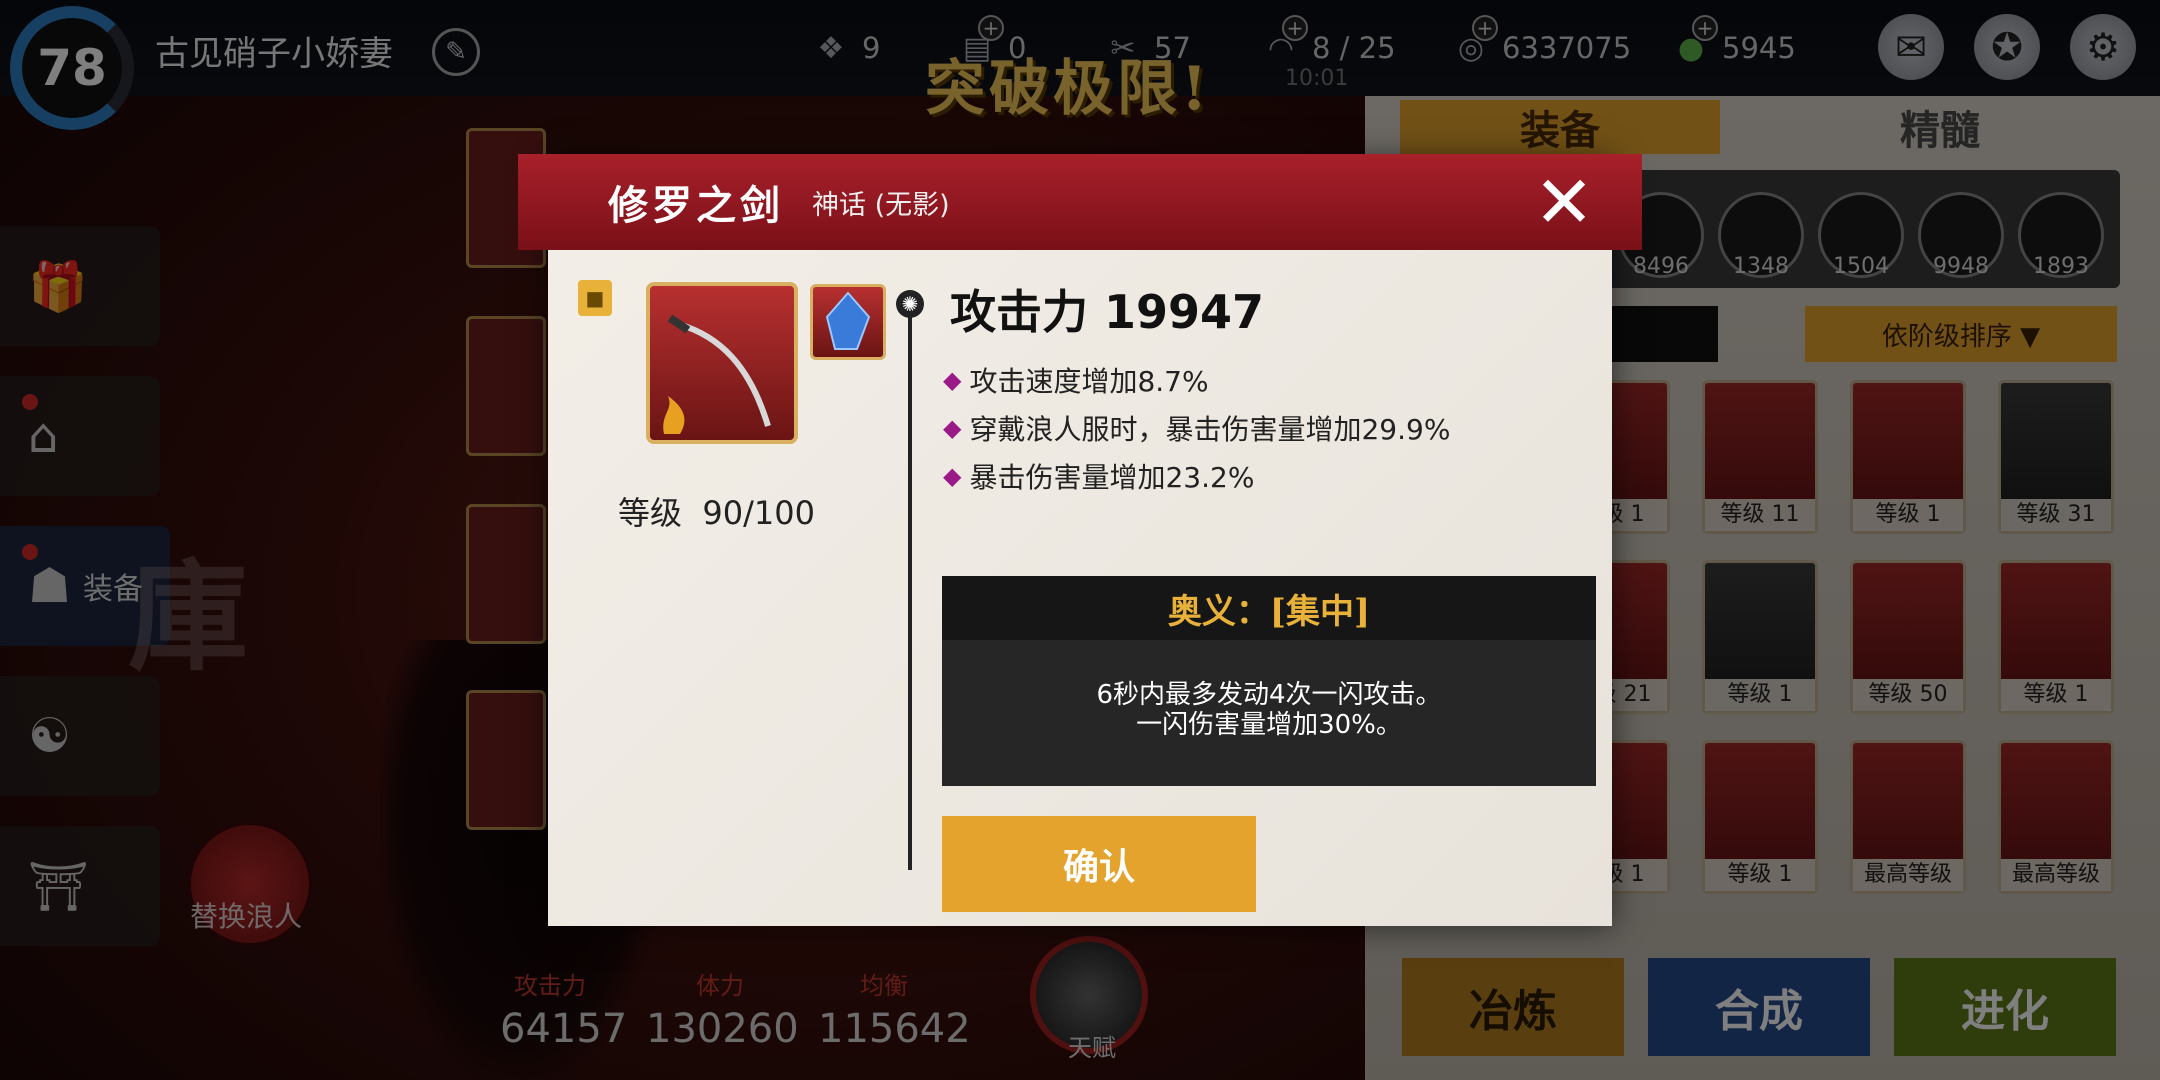 This screenshot has width=2160, height=1080. I want to click on skill-title: 奥义：[集中], so click(1269, 608).